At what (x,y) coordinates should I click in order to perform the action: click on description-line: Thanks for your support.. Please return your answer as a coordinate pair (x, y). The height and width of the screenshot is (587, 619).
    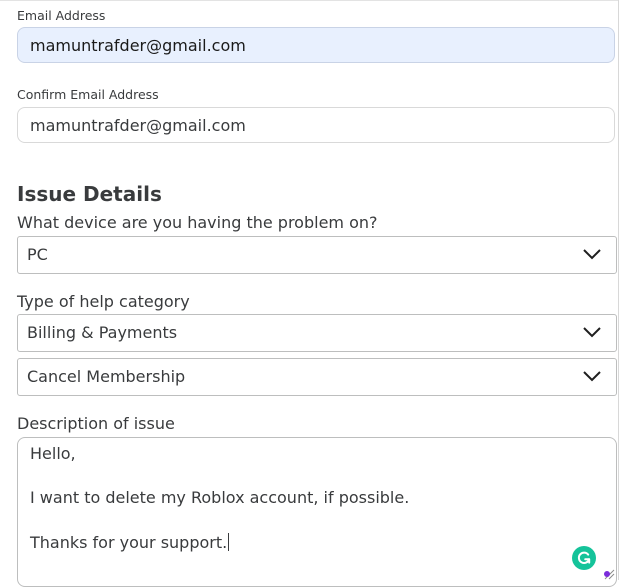
    Looking at the image, I should click on (129, 542).